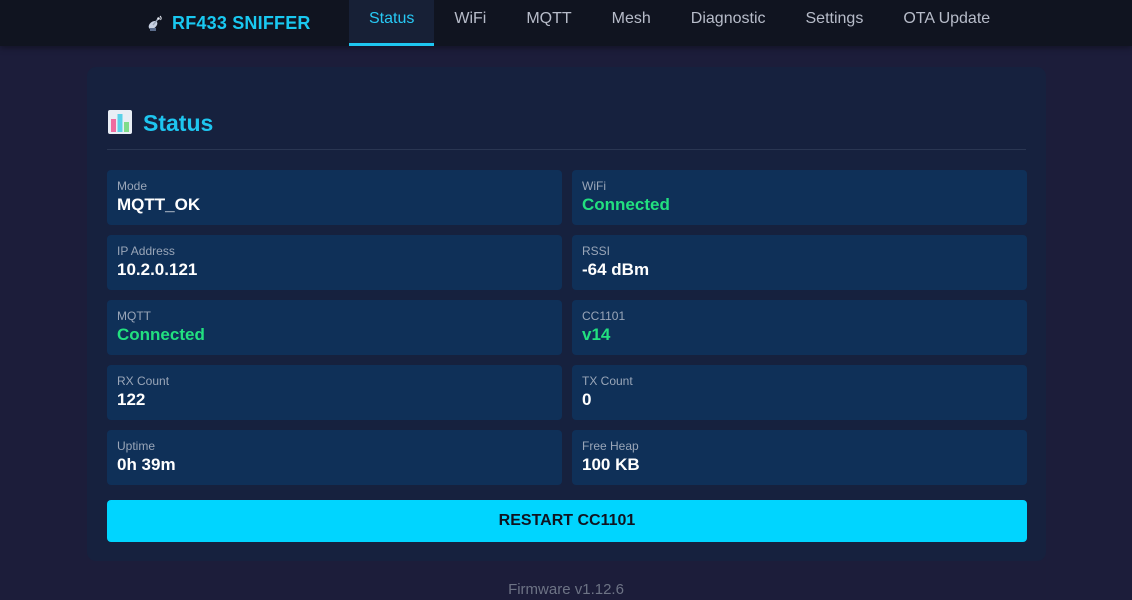 Image resolution: width=1132 pixels, height=600 pixels. I want to click on status-card-header: Status, so click(566, 129).